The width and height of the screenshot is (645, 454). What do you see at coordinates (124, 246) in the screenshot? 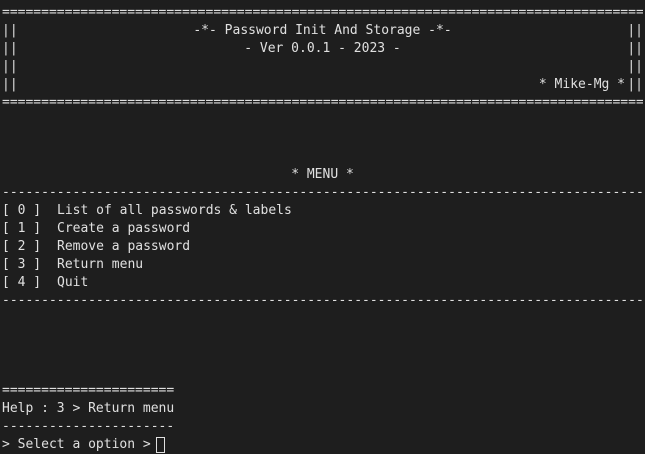
I see `menu-item-label: Remove a password` at bounding box center [124, 246].